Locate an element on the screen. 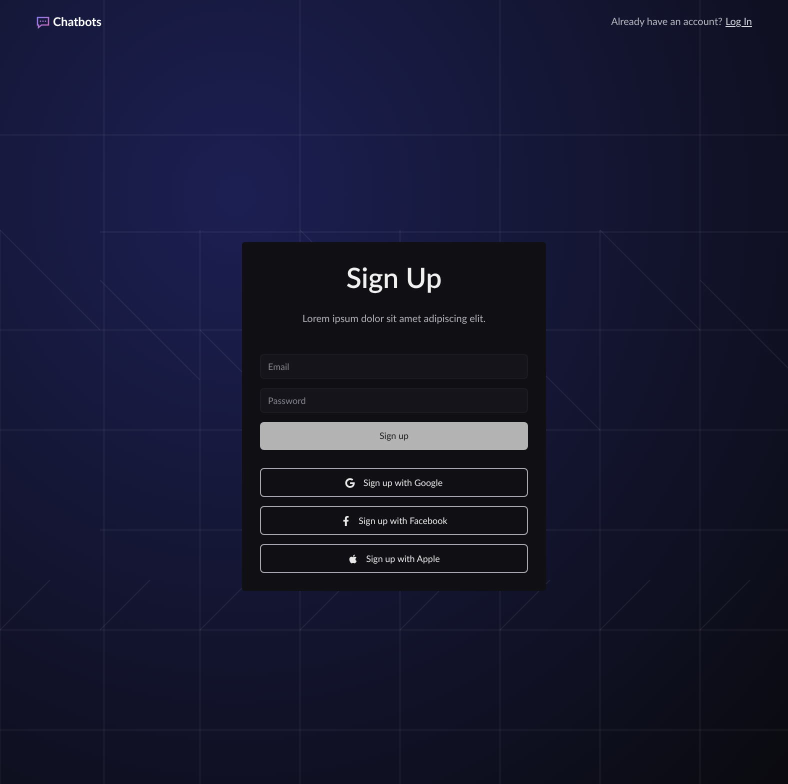  input-field: Password is located at coordinates (394, 400).